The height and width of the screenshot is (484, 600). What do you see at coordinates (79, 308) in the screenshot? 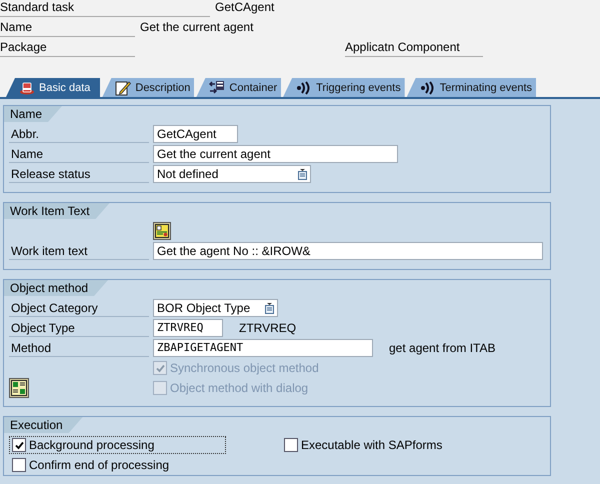
I see `field-label: Object Category` at bounding box center [79, 308].